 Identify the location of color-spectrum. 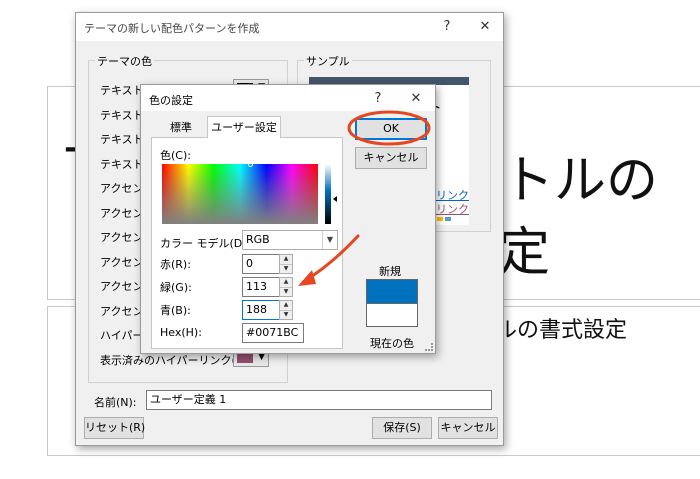
(240, 193).